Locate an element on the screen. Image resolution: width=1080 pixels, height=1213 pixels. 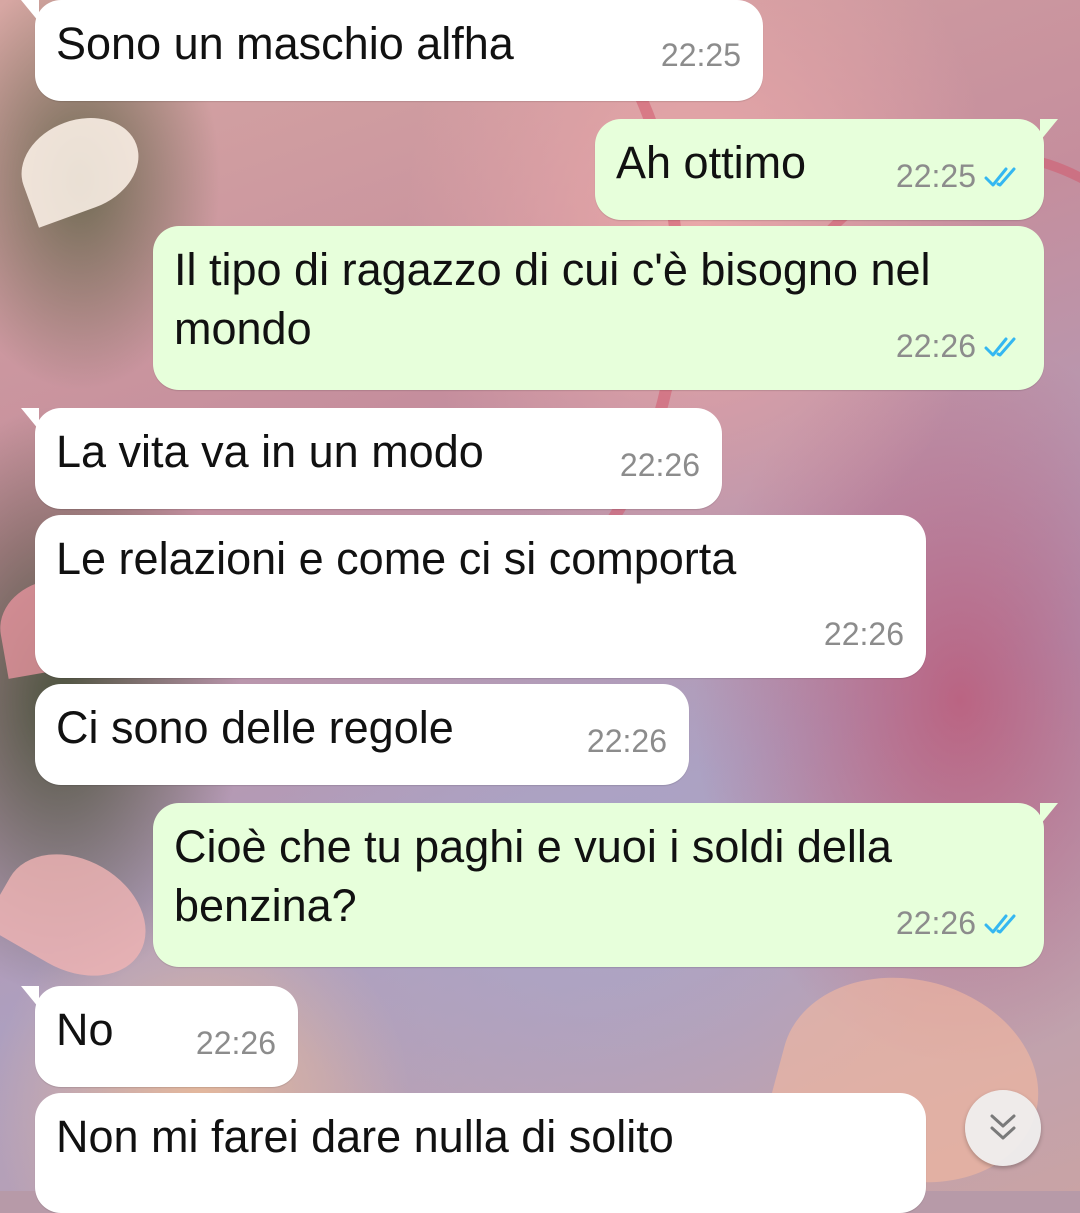
scroll-to-bottom-button is located at coordinates (1003, 1128).